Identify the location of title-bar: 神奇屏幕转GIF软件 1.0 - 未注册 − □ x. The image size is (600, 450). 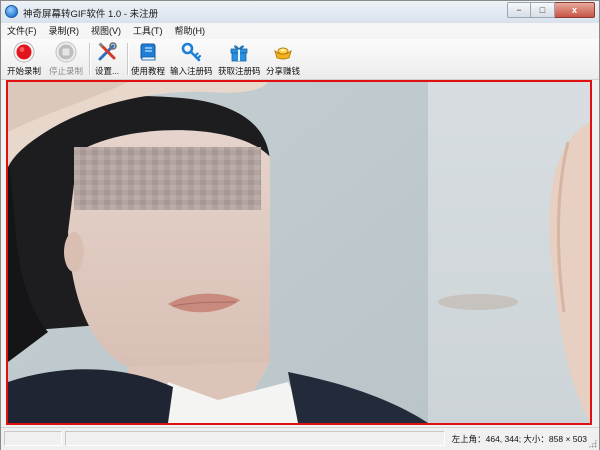
(300, 12).